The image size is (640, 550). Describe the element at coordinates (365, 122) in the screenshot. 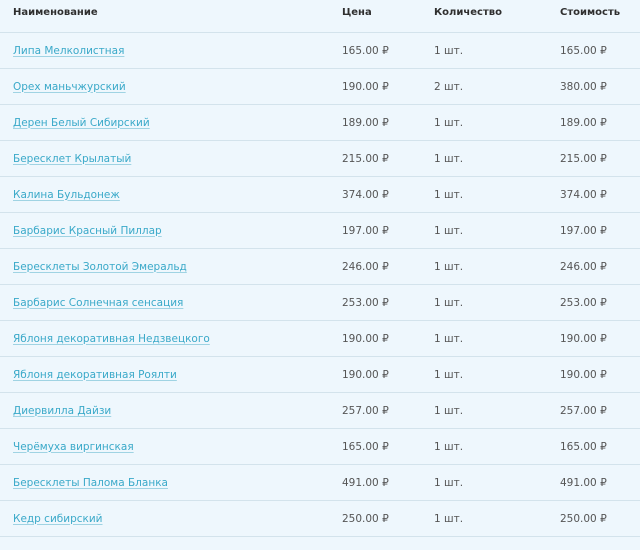

I see `price-cell: 189.00 ₽` at that location.